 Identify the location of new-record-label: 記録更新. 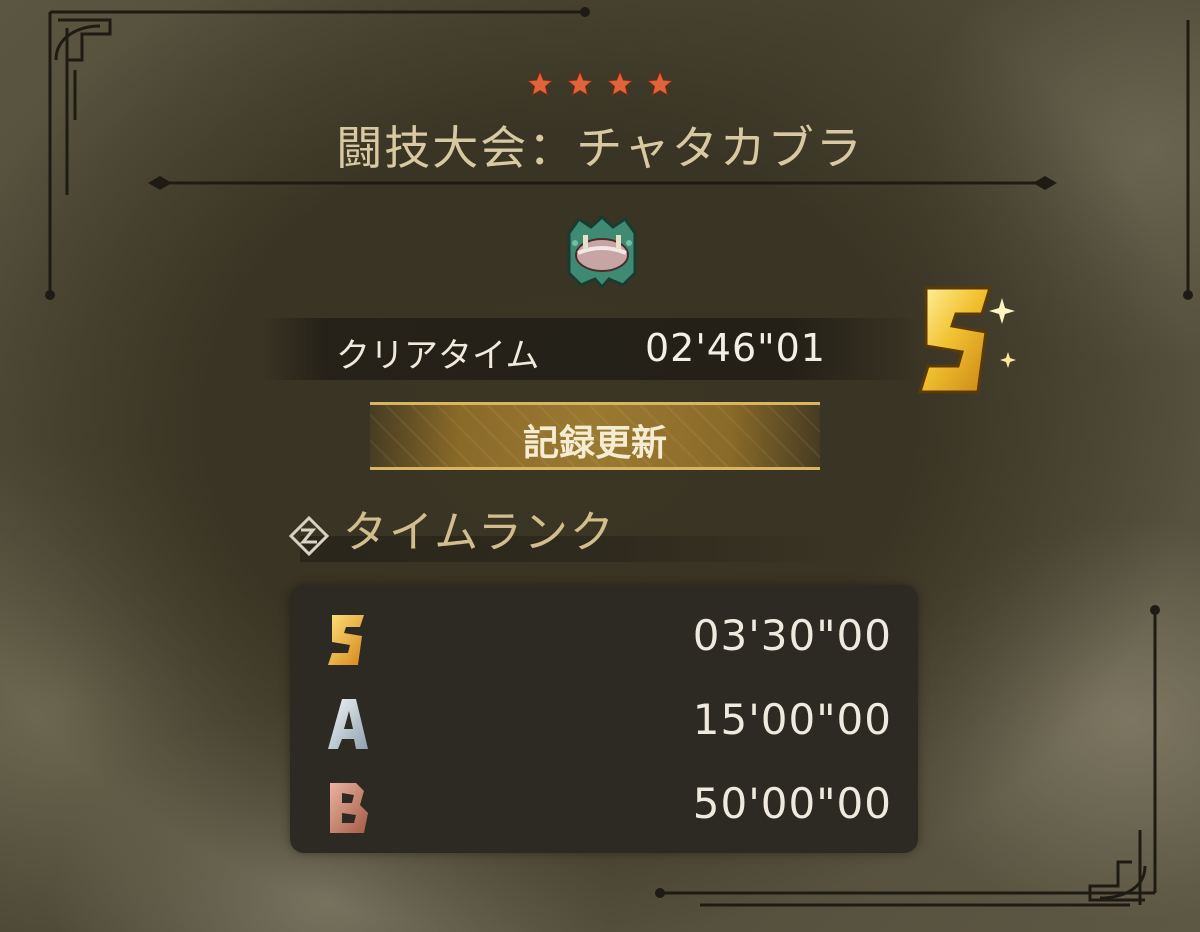
(594, 443).